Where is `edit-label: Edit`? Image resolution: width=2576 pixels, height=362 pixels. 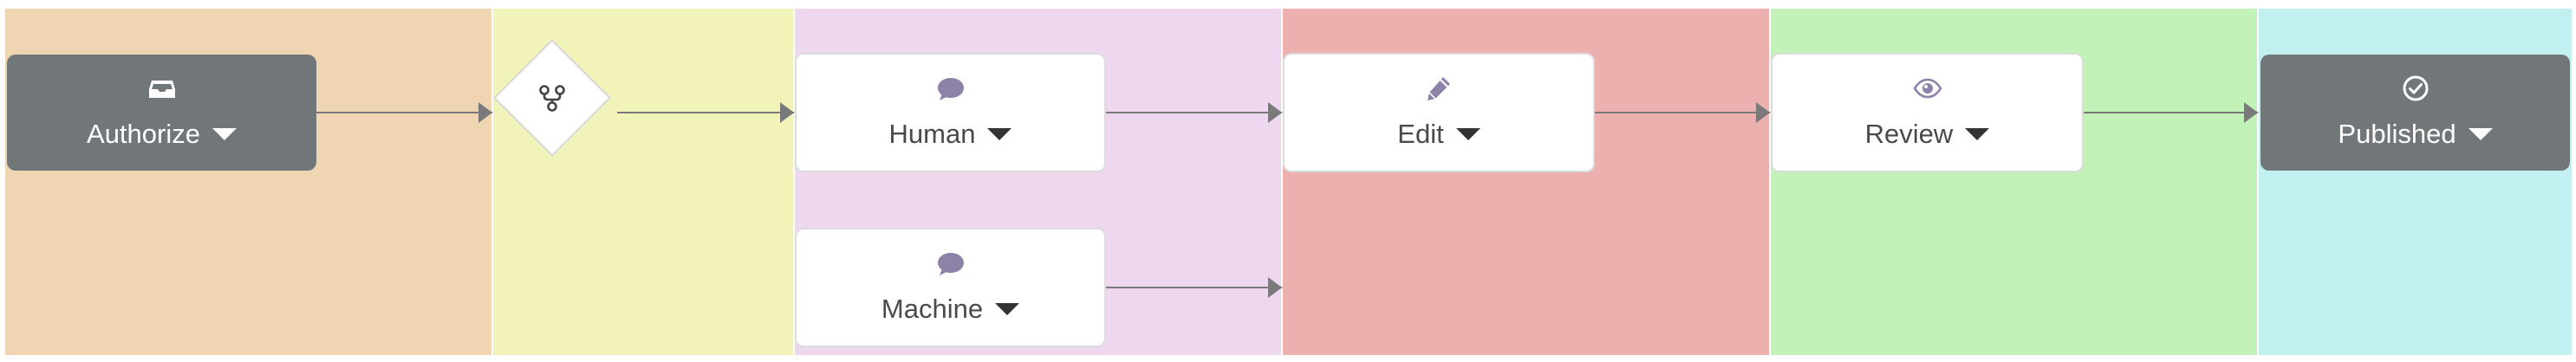 edit-label: Edit is located at coordinates (1420, 134).